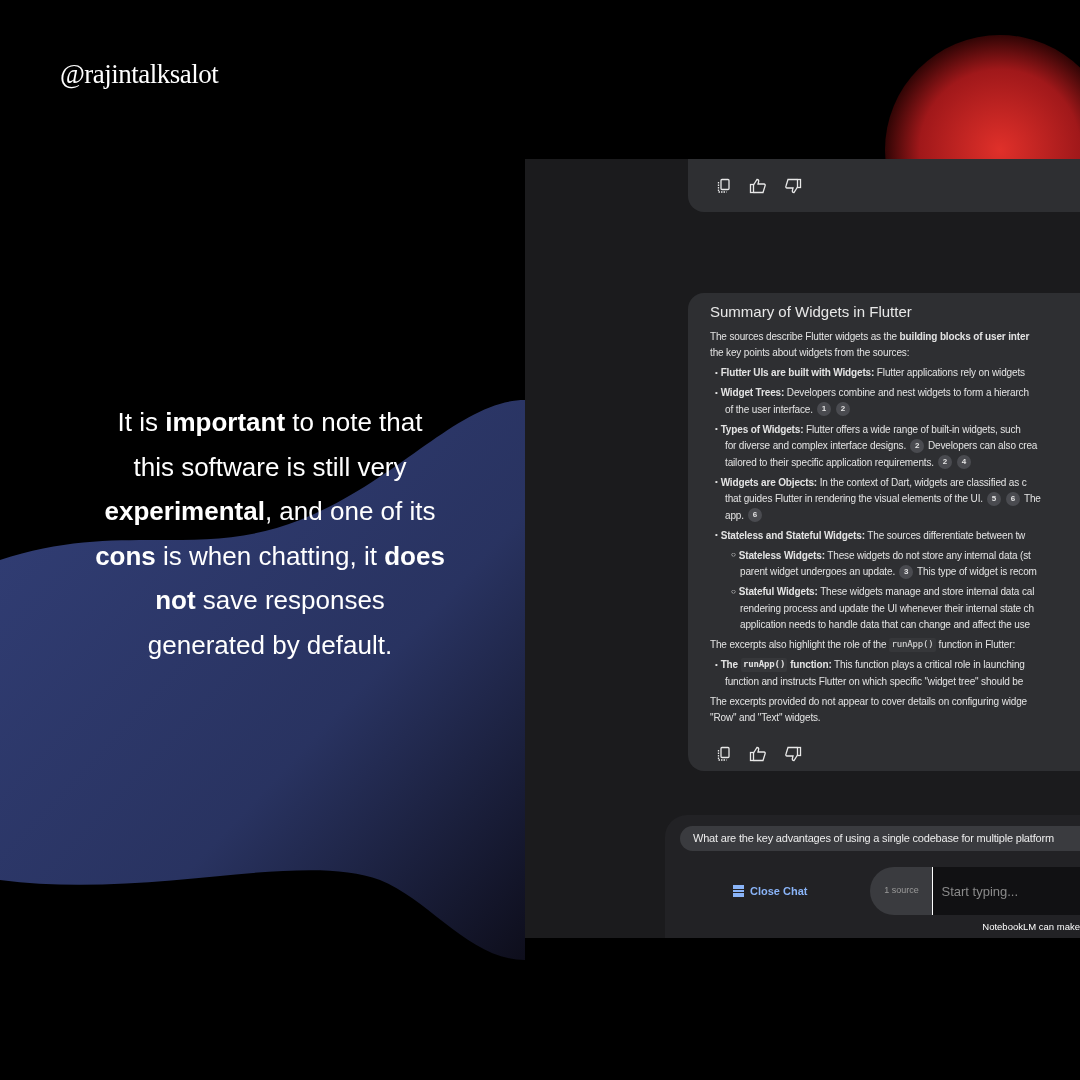 The height and width of the screenshot is (1080, 1080). I want to click on author-handle: @rajintalksalot, so click(139, 74).